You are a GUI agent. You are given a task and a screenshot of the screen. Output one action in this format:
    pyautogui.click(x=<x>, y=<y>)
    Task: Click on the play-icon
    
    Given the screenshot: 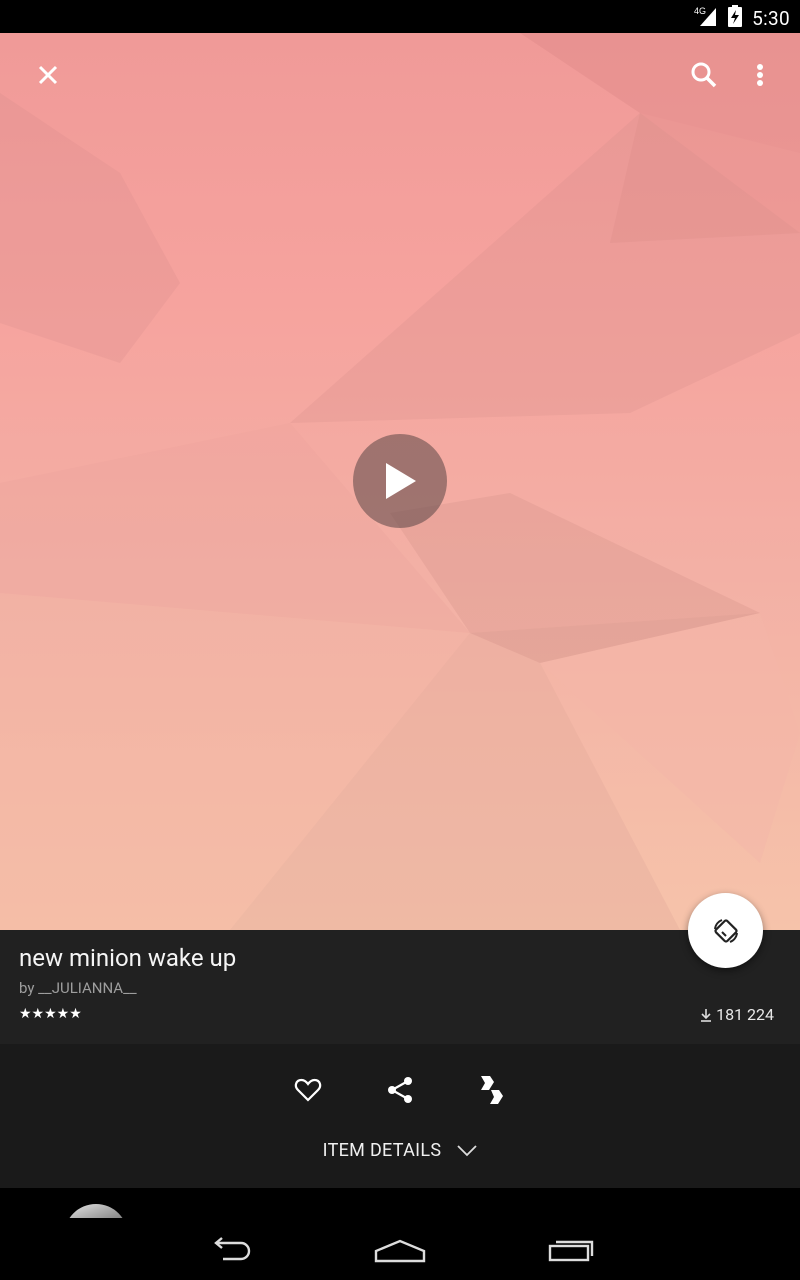 What is the action you would take?
    pyautogui.click(x=401, y=481)
    